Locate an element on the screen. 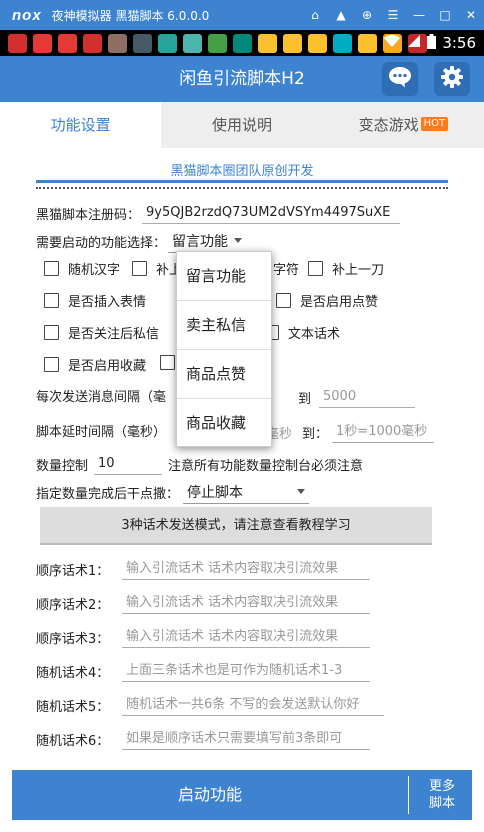 The width and height of the screenshot is (484, 832). more-scripts-button: 更多 脚本 is located at coordinates (442, 795).